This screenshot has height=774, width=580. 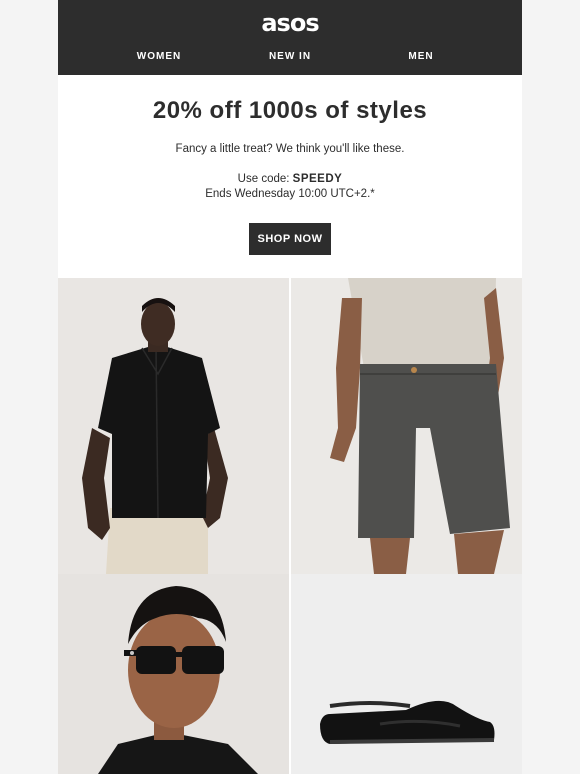 I want to click on main-nav: WOMEN NEW IN MEN, so click(x=290, y=57).